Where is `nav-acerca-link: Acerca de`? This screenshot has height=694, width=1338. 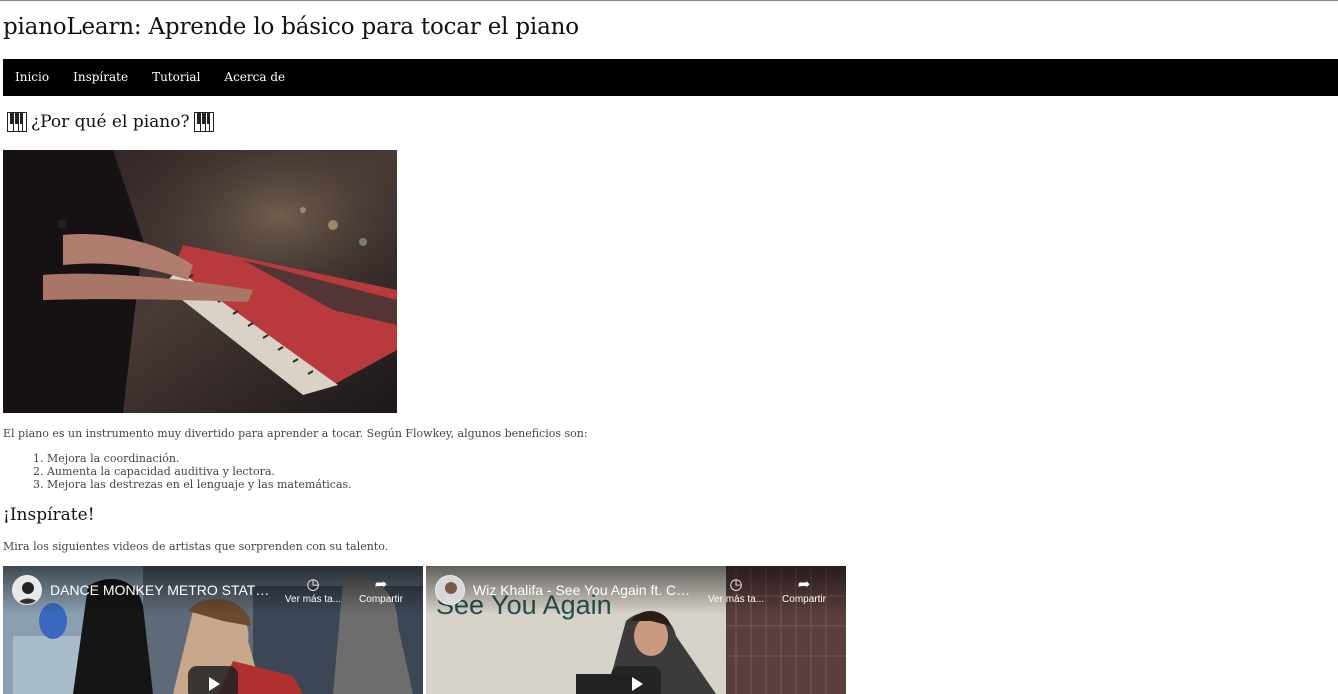 nav-acerca-link: Acerca de is located at coordinates (254, 77).